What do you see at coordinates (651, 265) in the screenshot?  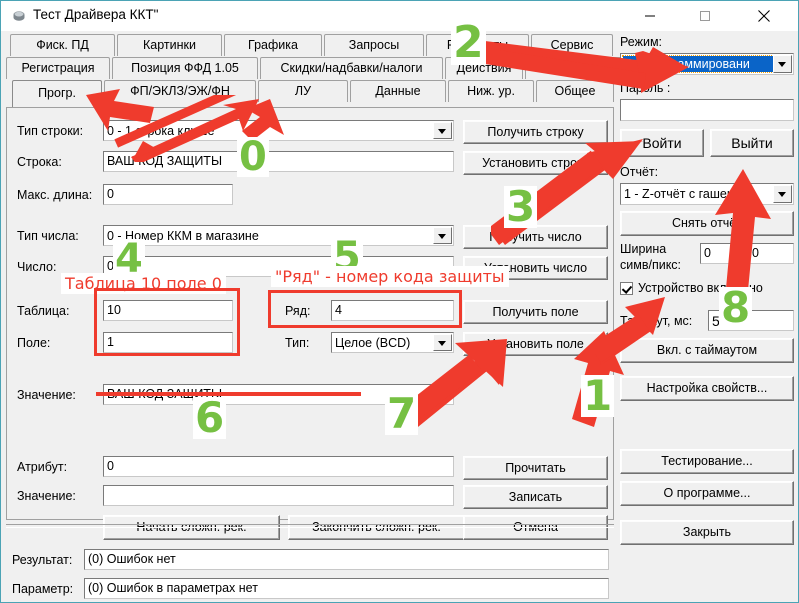 I see `width-label-line2: симв/пикс:` at bounding box center [651, 265].